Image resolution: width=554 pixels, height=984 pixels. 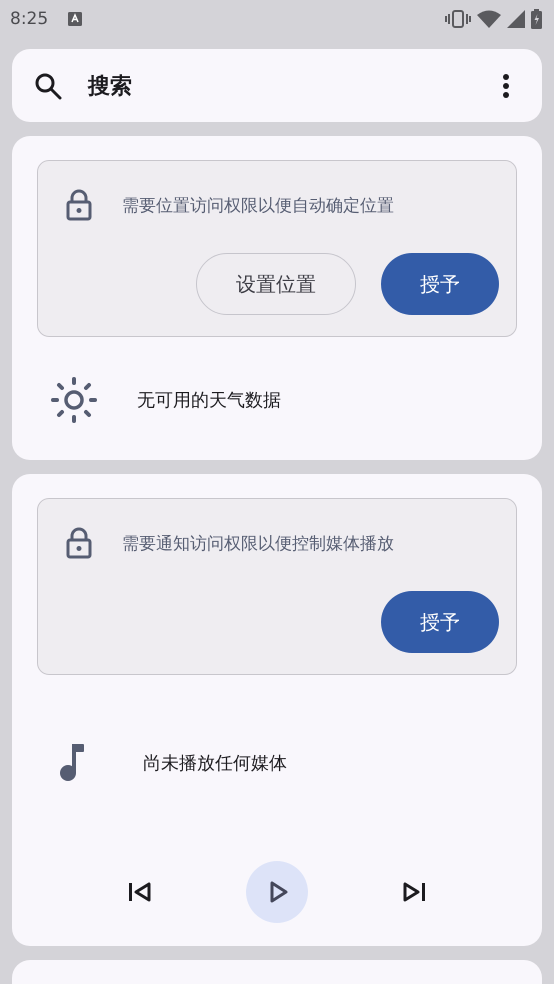 What do you see at coordinates (279, 892) in the screenshot?
I see `play-icon` at bounding box center [279, 892].